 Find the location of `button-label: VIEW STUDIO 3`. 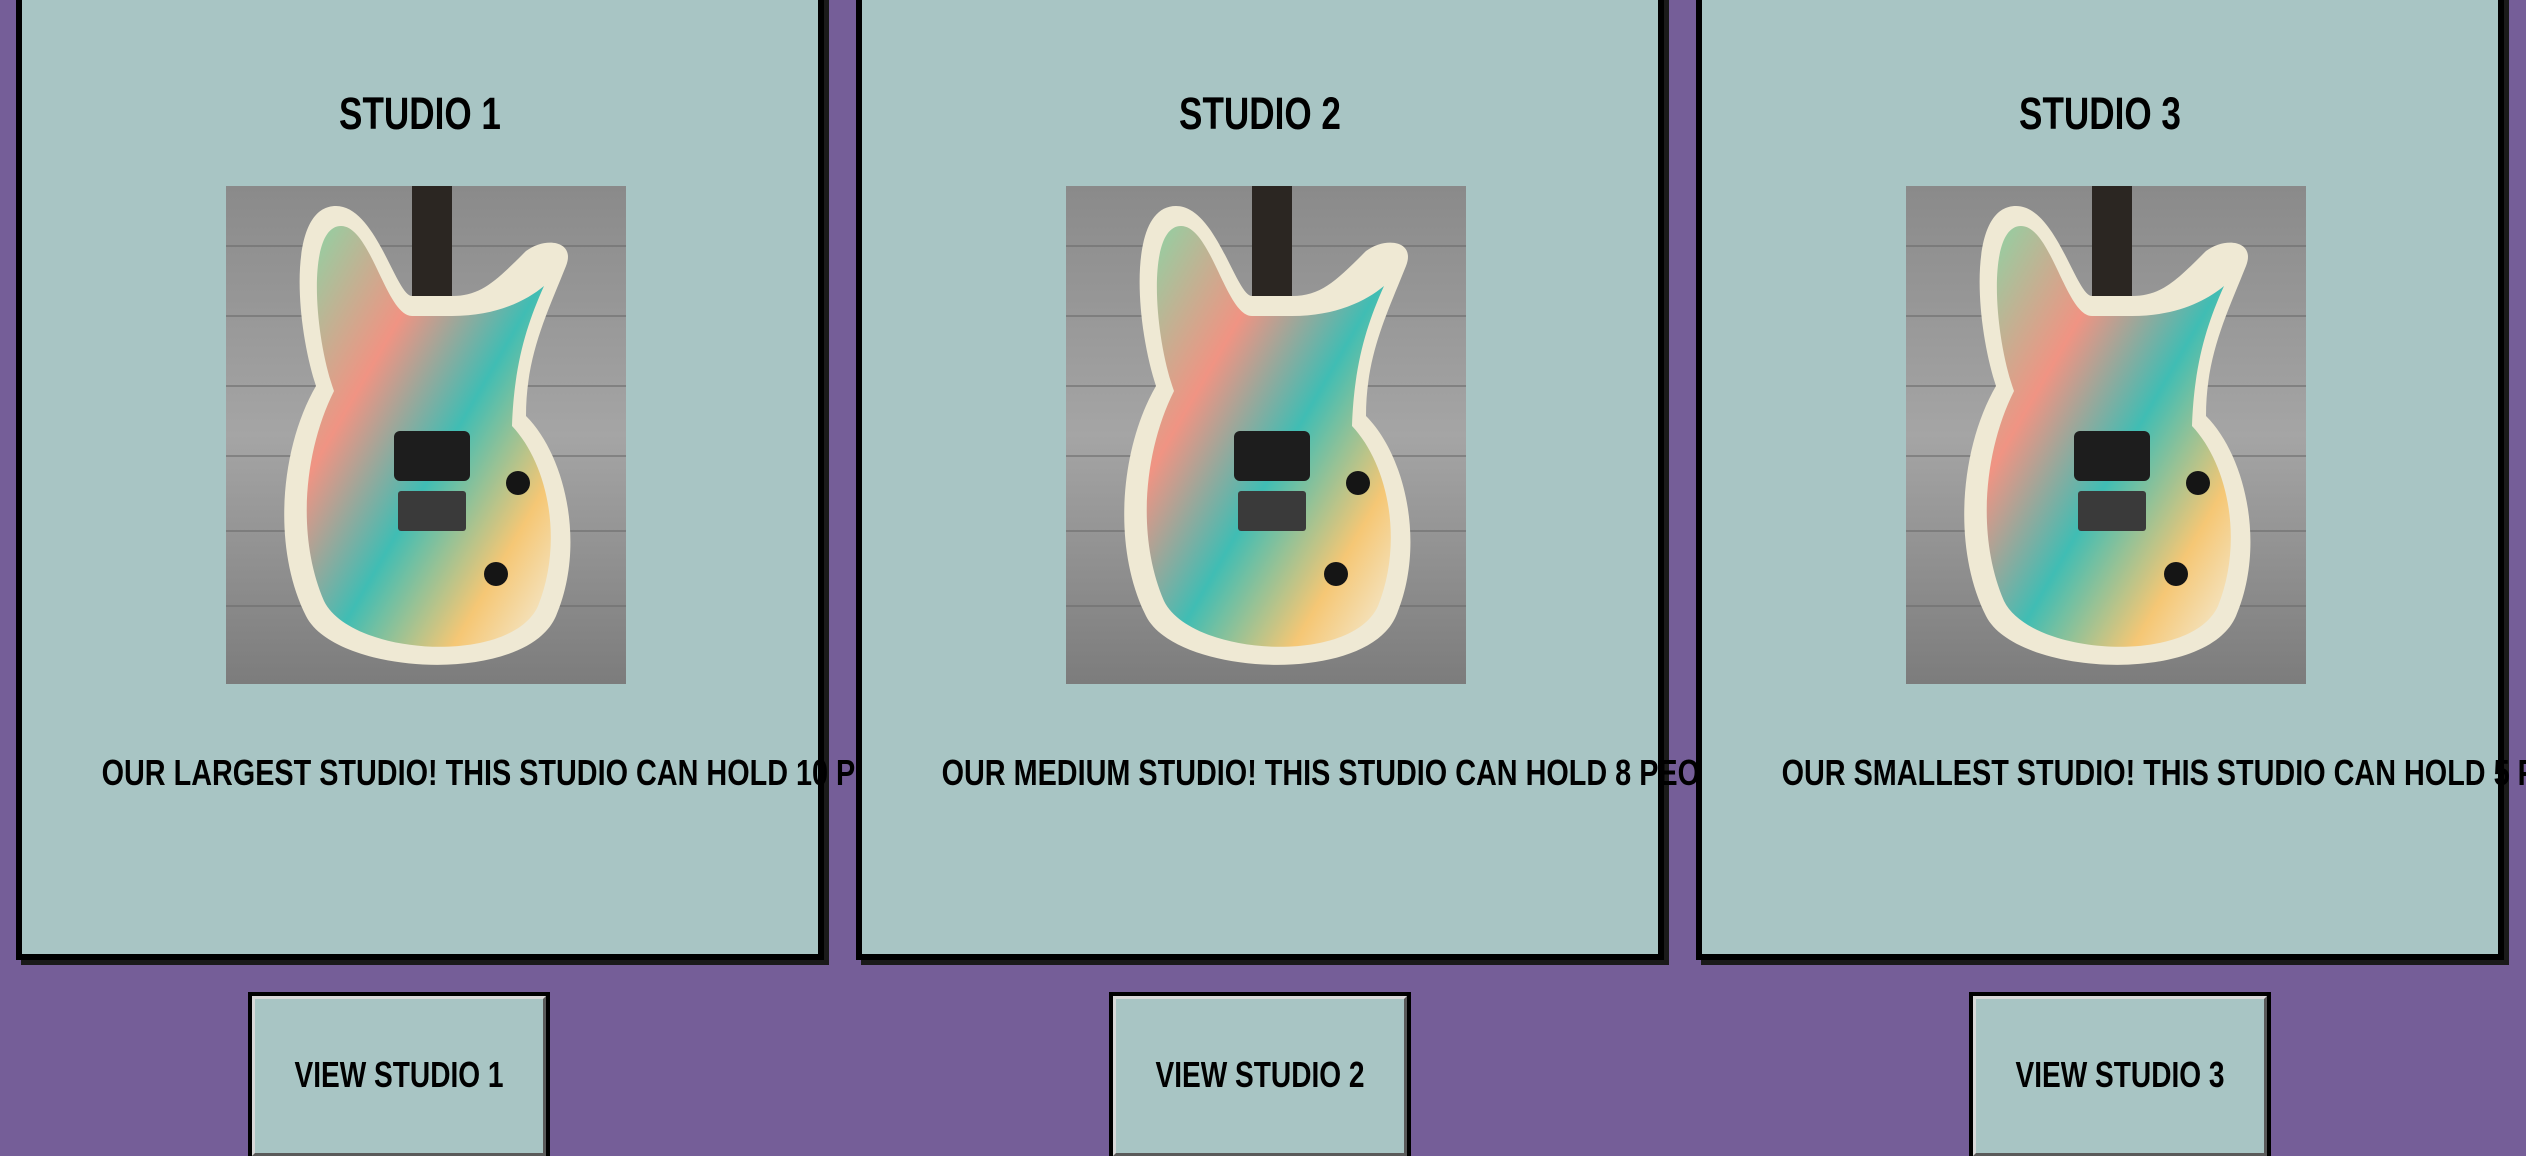

button-label: VIEW STUDIO 3 is located at coordinates (2120, 1074).